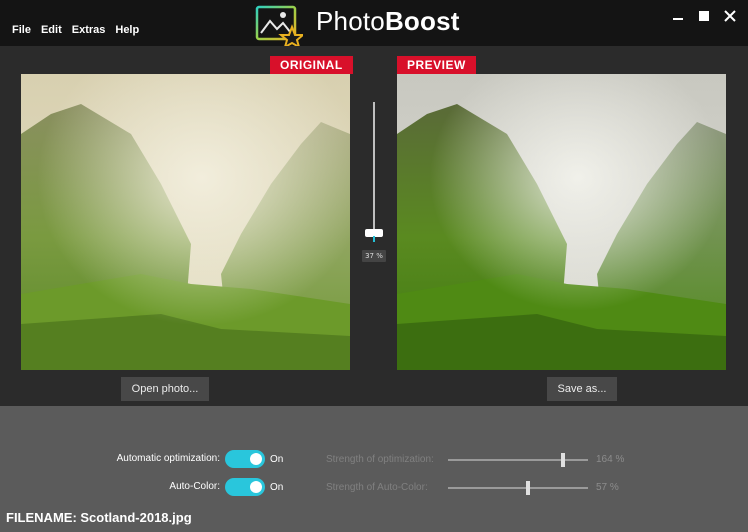 This screenshot has height=532, width=748. I want to click on menu-help: Help, so click(127, 30).